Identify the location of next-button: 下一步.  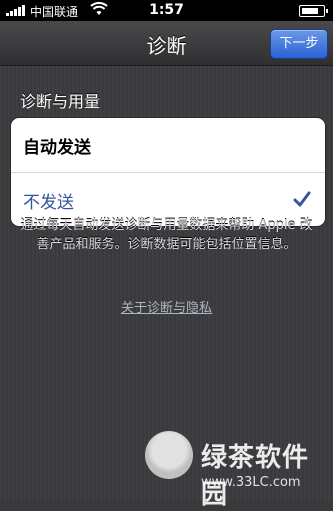
(299, 44).